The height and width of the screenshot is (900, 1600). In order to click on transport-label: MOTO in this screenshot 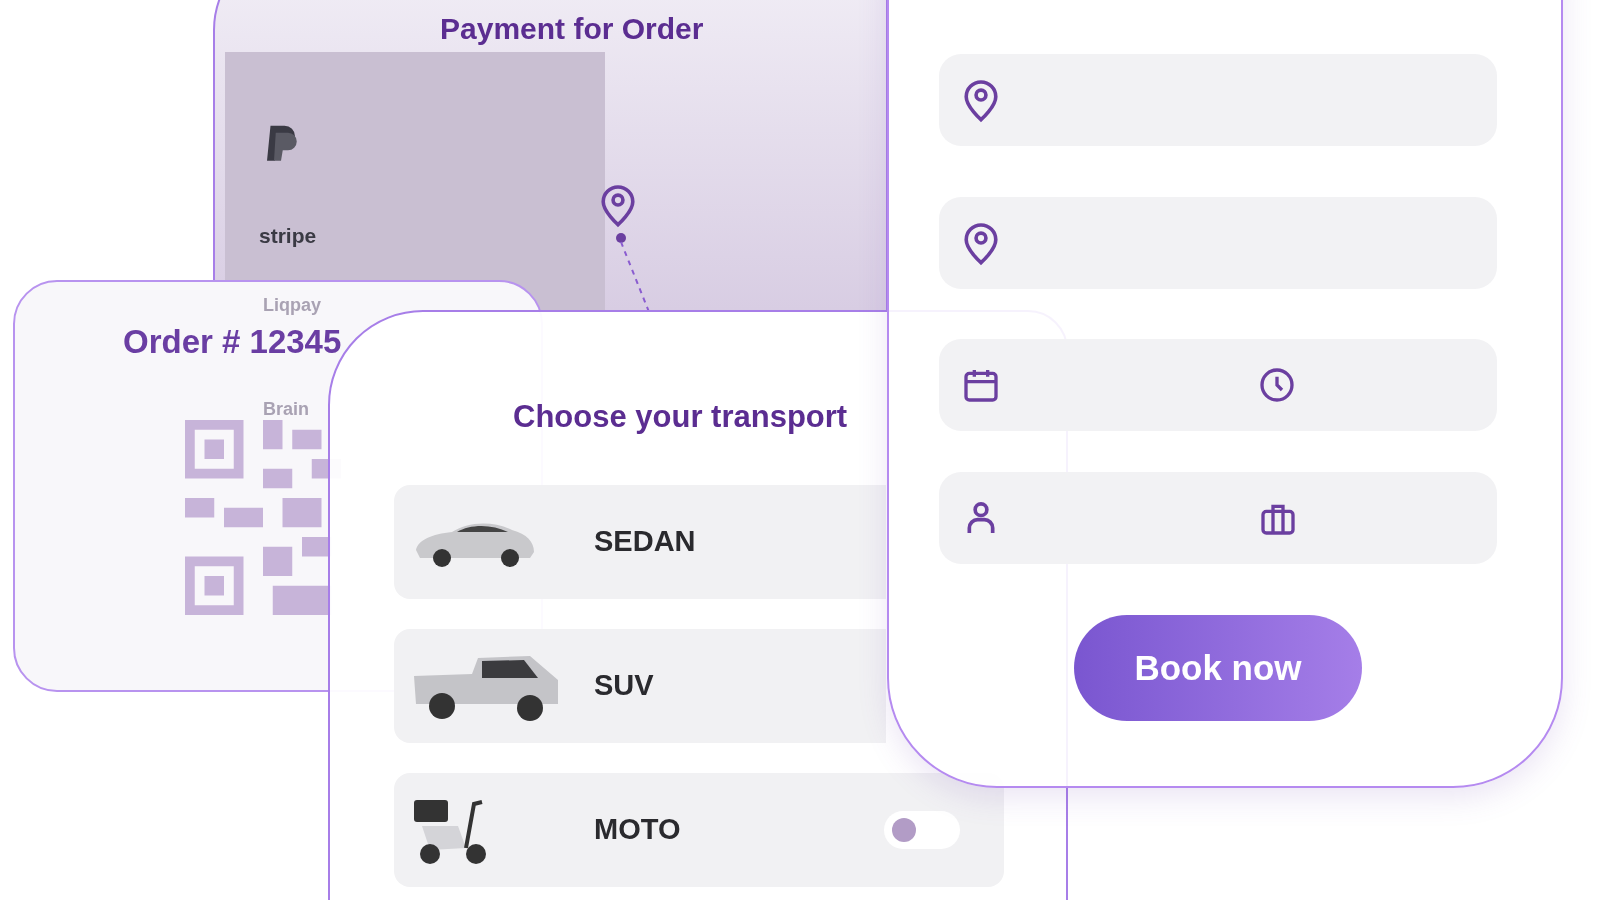, I will do `click(637, 830)`.